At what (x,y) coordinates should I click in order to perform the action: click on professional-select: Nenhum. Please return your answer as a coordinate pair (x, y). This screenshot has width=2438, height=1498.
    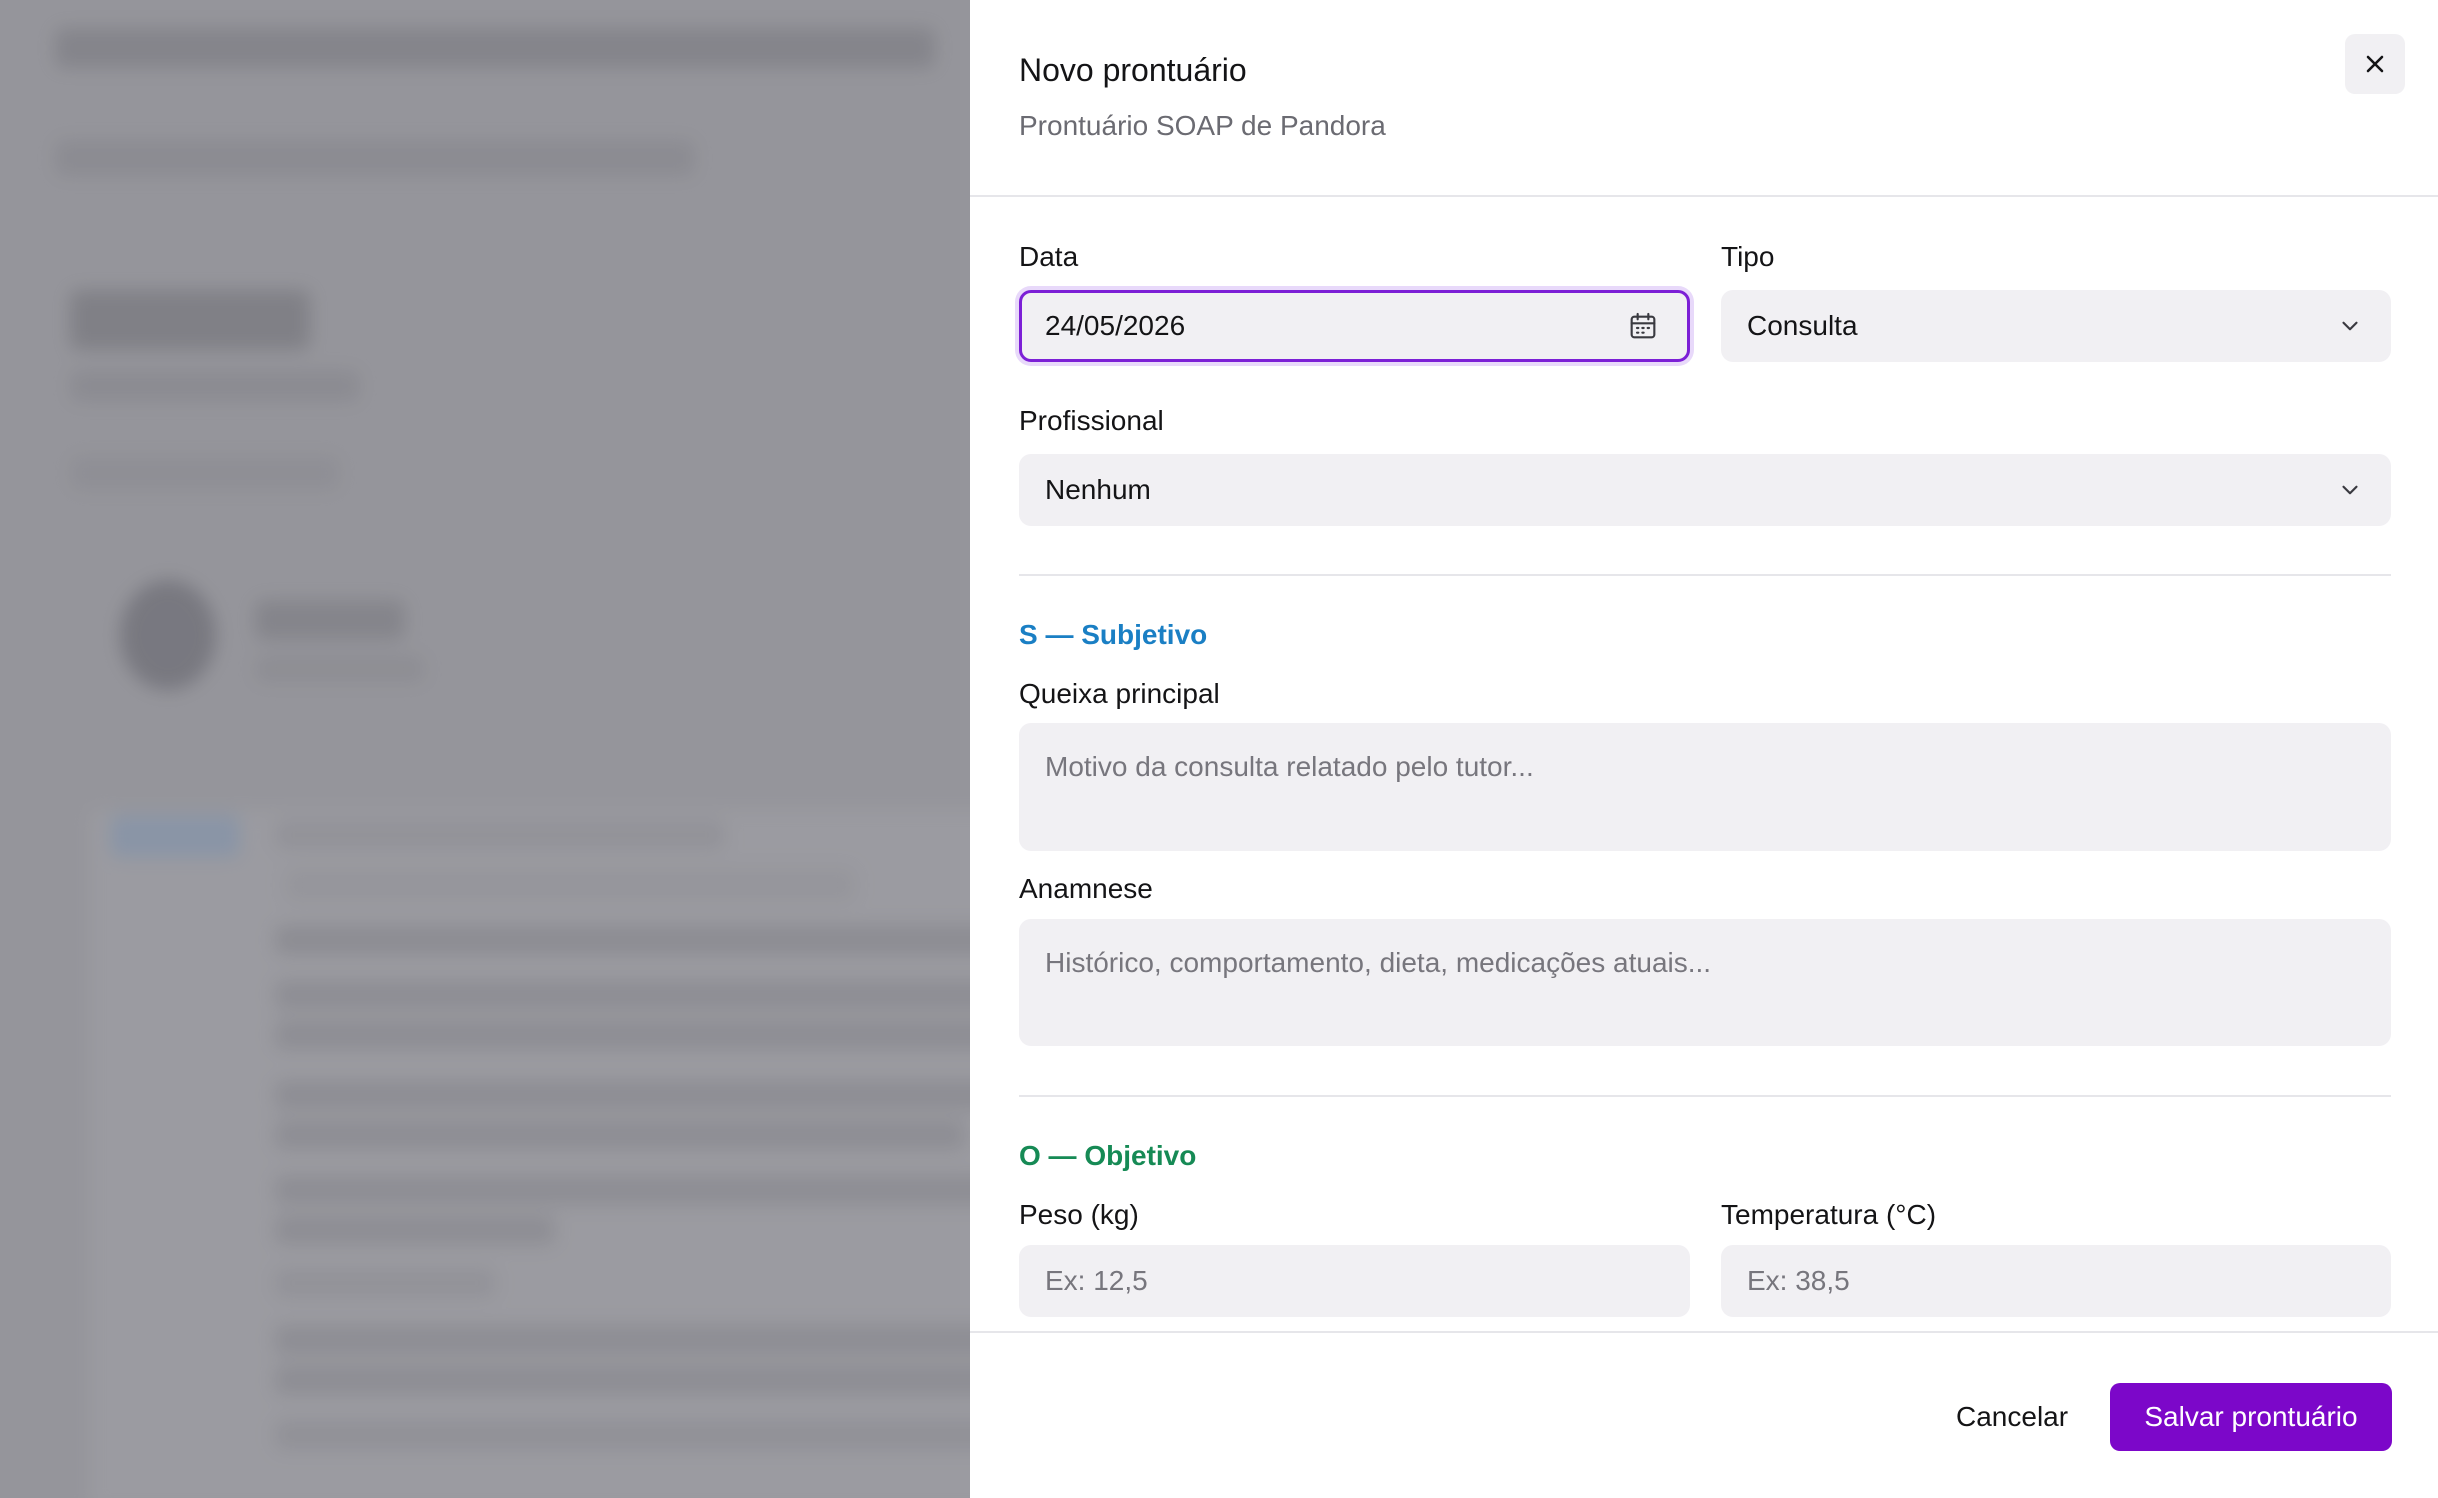
    Looking at the image, I should click on (1705, 490).